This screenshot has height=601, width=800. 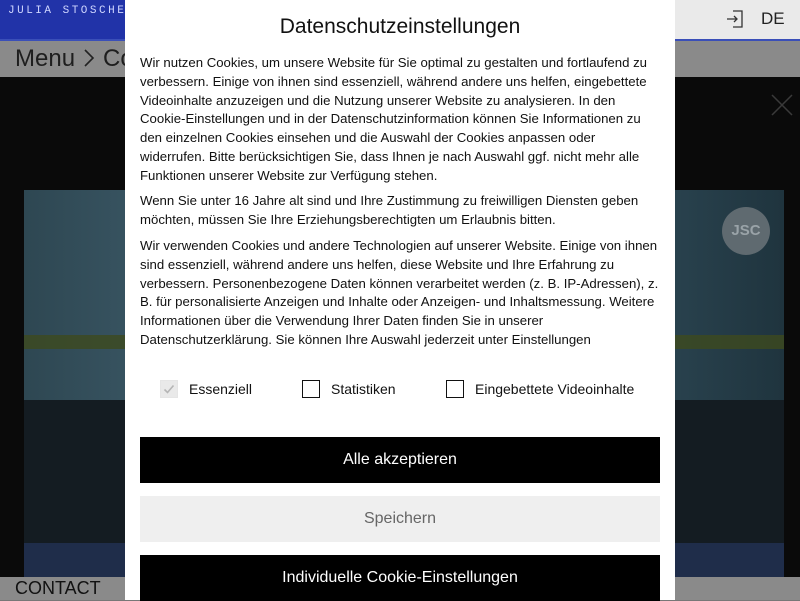 What do you see at coordinates (400, 460) in the screenshot?
I see `accept-all-button: Alle akzeptieren` at bounding box center [400, 460].